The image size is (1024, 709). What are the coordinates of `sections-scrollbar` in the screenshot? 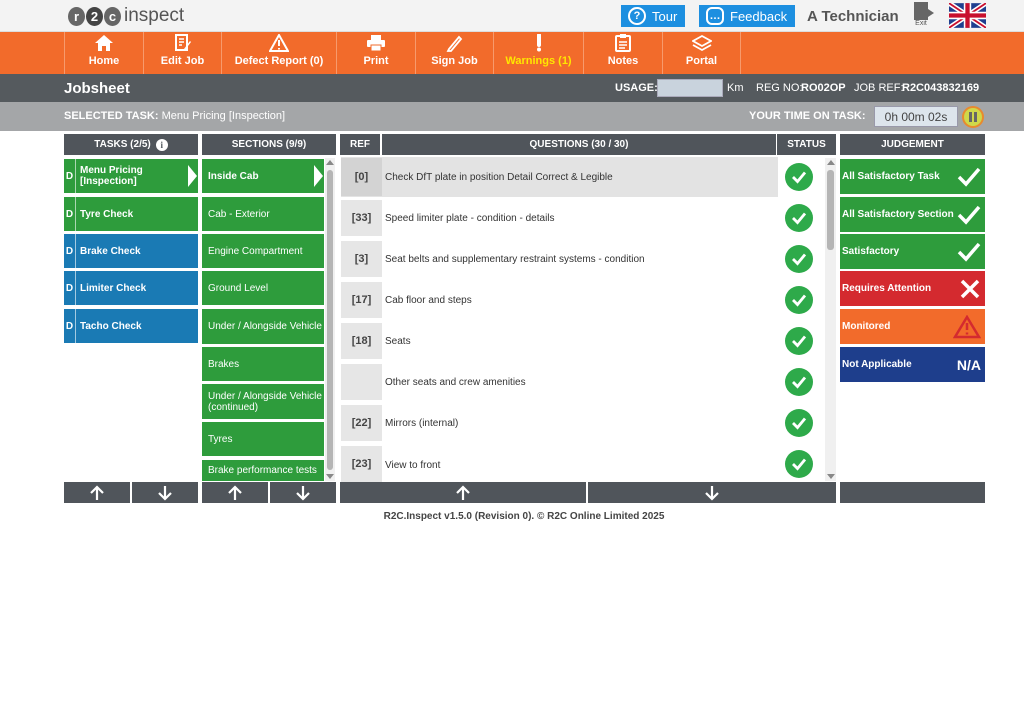 It's located at (330, 319).